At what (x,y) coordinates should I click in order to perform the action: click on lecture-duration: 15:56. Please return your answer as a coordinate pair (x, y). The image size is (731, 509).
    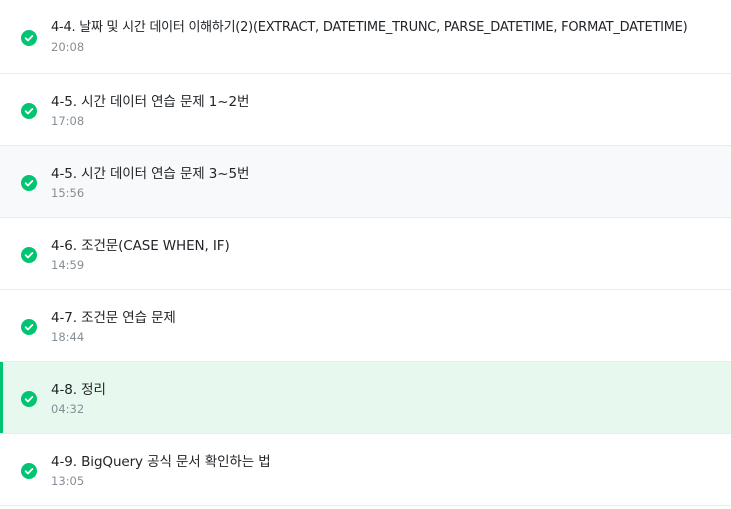
    Looking at the image, I should click on (68, 193).